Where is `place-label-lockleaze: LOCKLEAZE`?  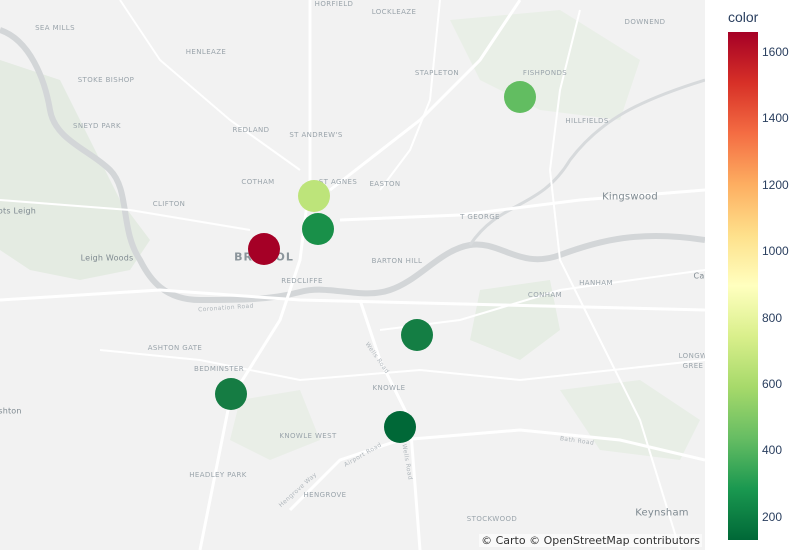 place-label-lockleaze: LOCKLEAZE is located at coordinates (394, 12).